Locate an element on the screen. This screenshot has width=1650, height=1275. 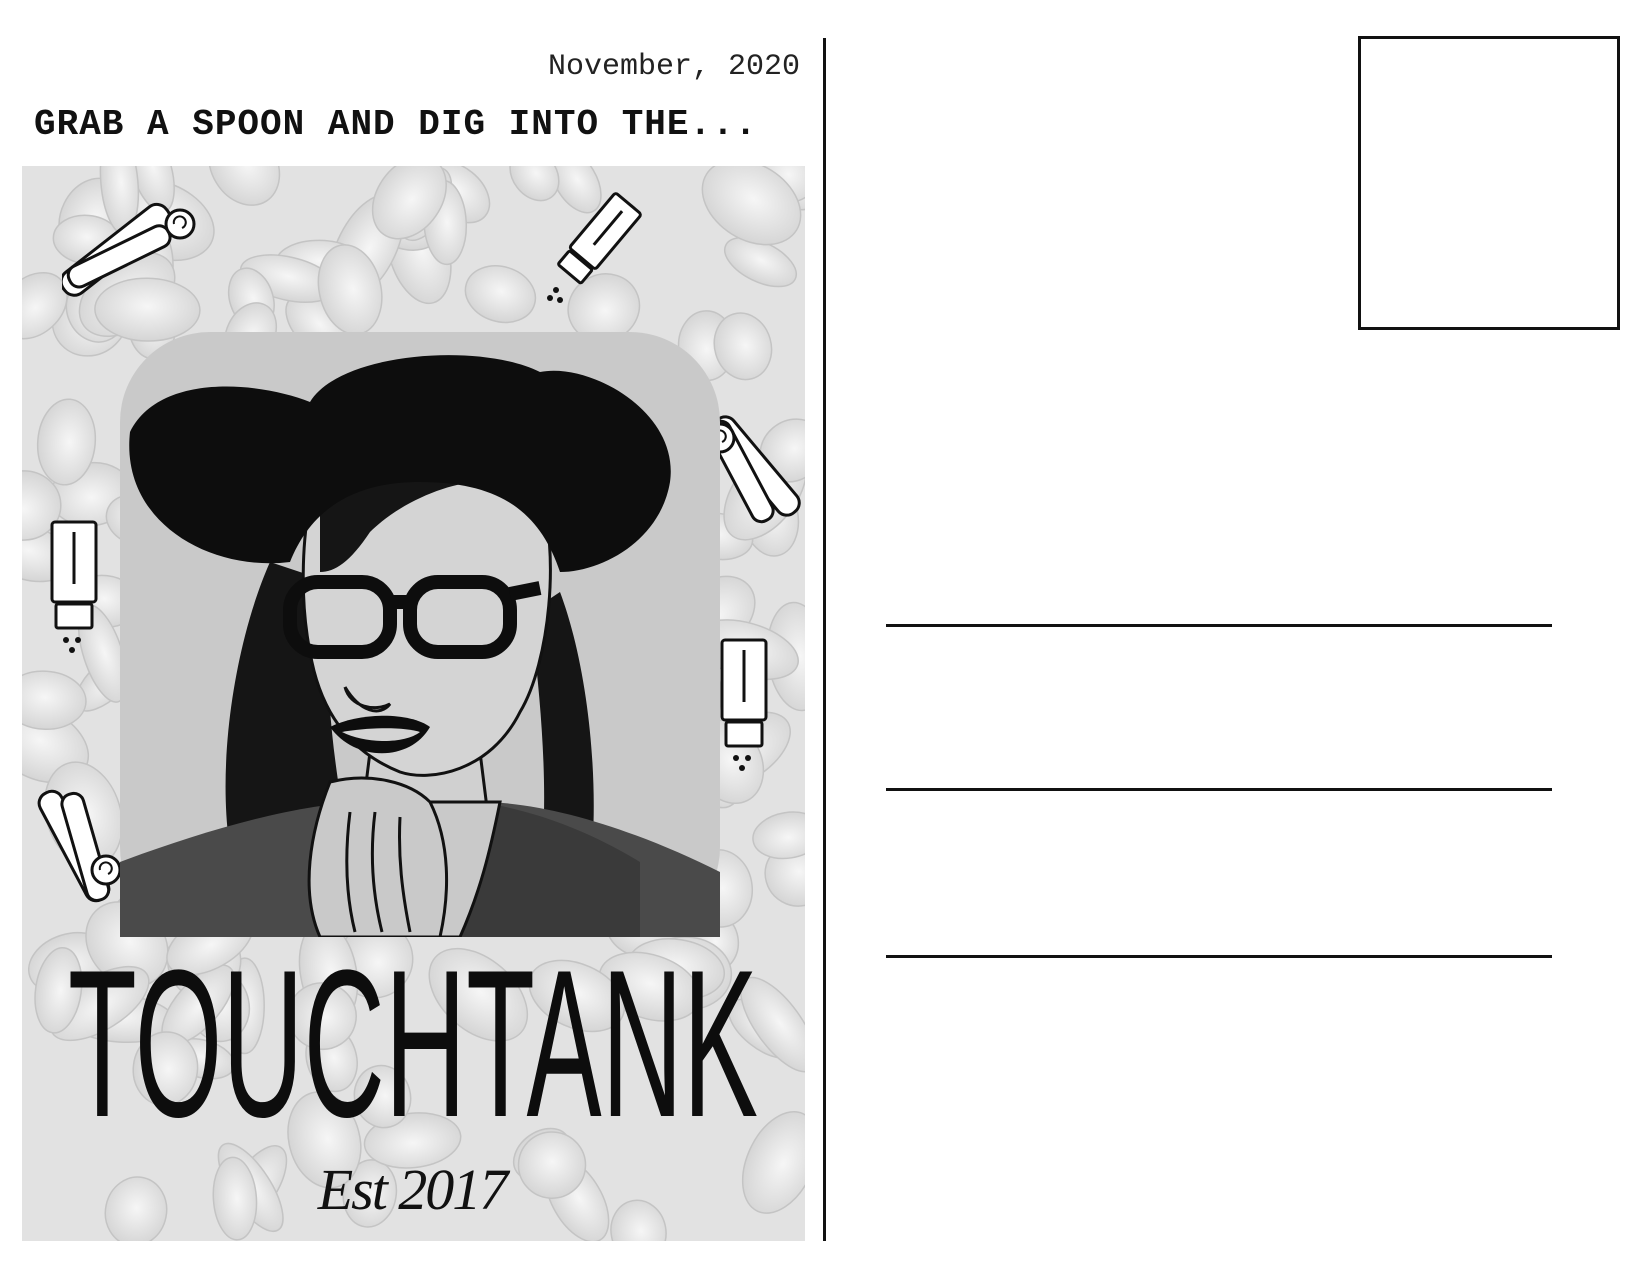
brand-established: Est 2017 is located at coordinates (413, 1189).